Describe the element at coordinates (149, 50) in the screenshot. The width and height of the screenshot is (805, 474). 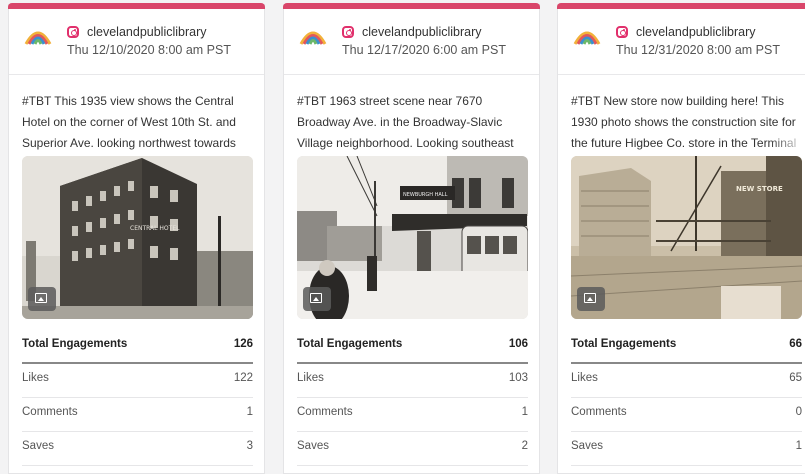
I see `post-date: Thu 12/10/2020 8:00 am PST` at that location.